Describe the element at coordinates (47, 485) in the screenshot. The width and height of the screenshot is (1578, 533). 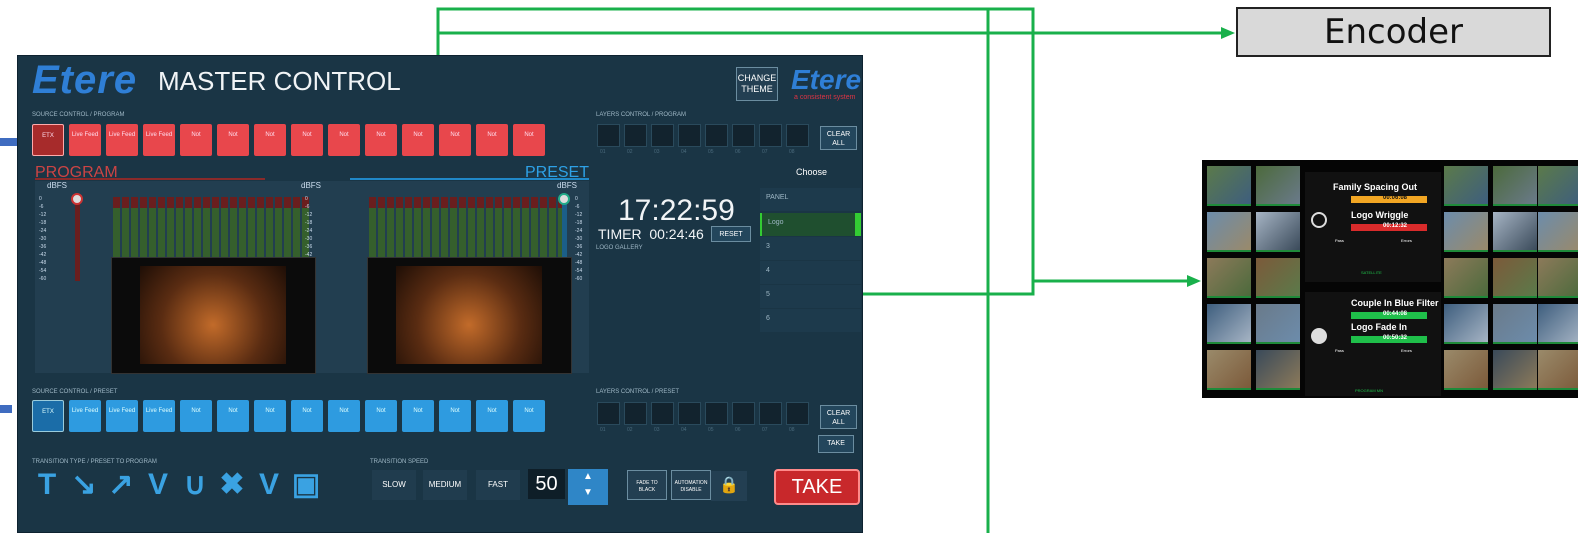
I see `transition-icon: T` at that location.